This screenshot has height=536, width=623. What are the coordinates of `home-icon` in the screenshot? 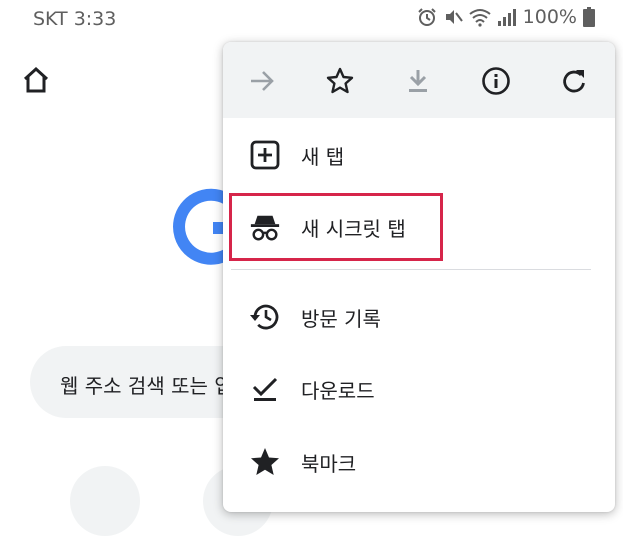 It's located at (36, 79).